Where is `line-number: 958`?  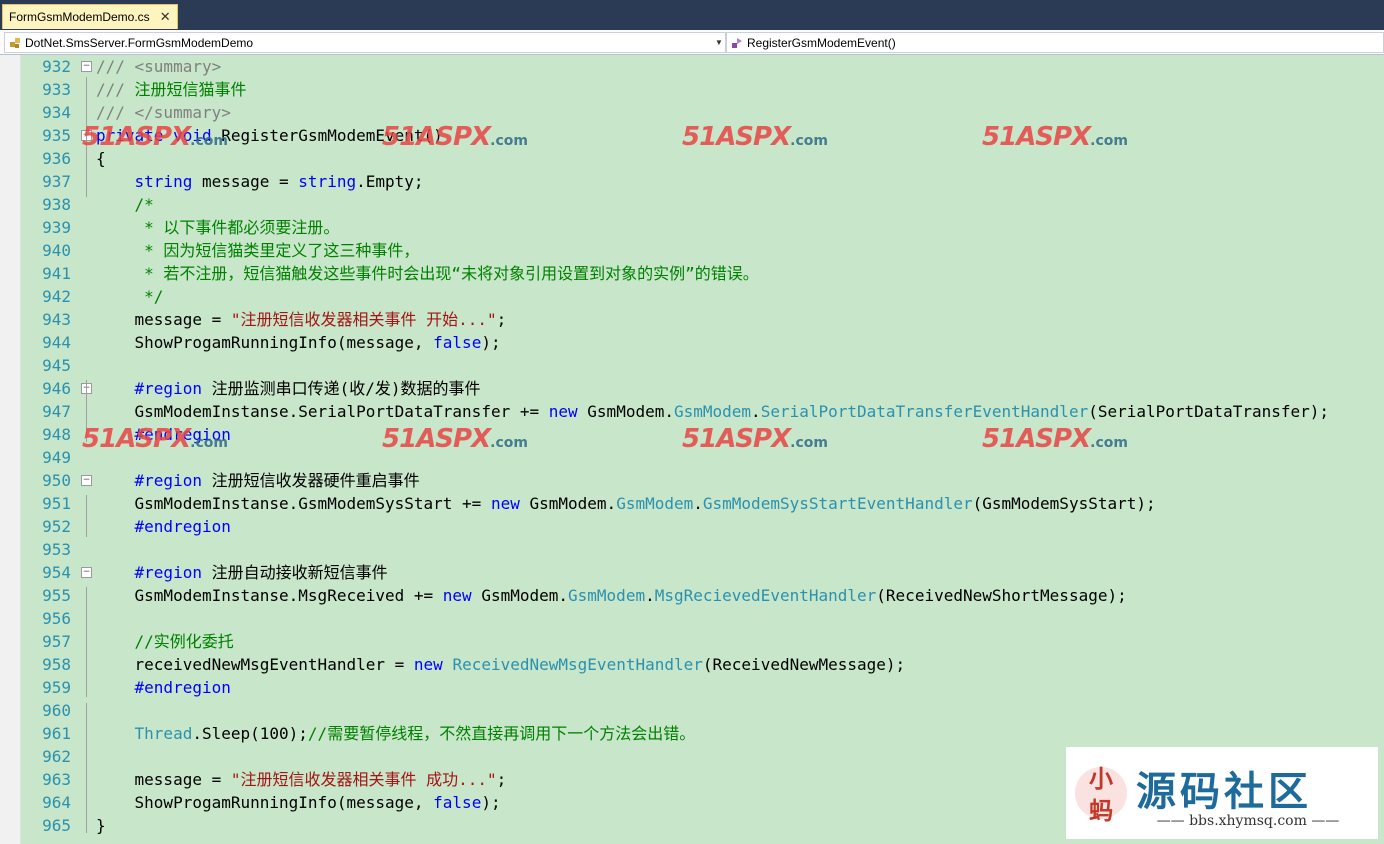
line-number: 958 is located at coordinates (56, 664).